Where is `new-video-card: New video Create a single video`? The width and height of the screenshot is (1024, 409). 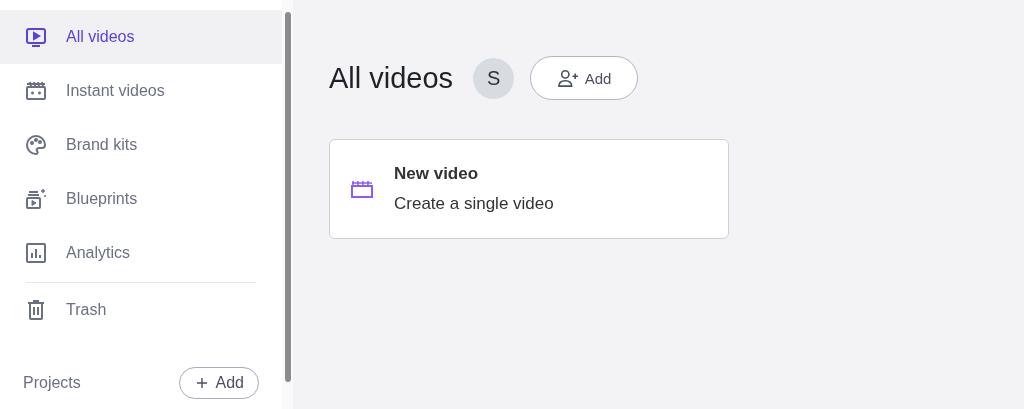 new-video-card: New video Create a single video is located at coordinates (529, 189).